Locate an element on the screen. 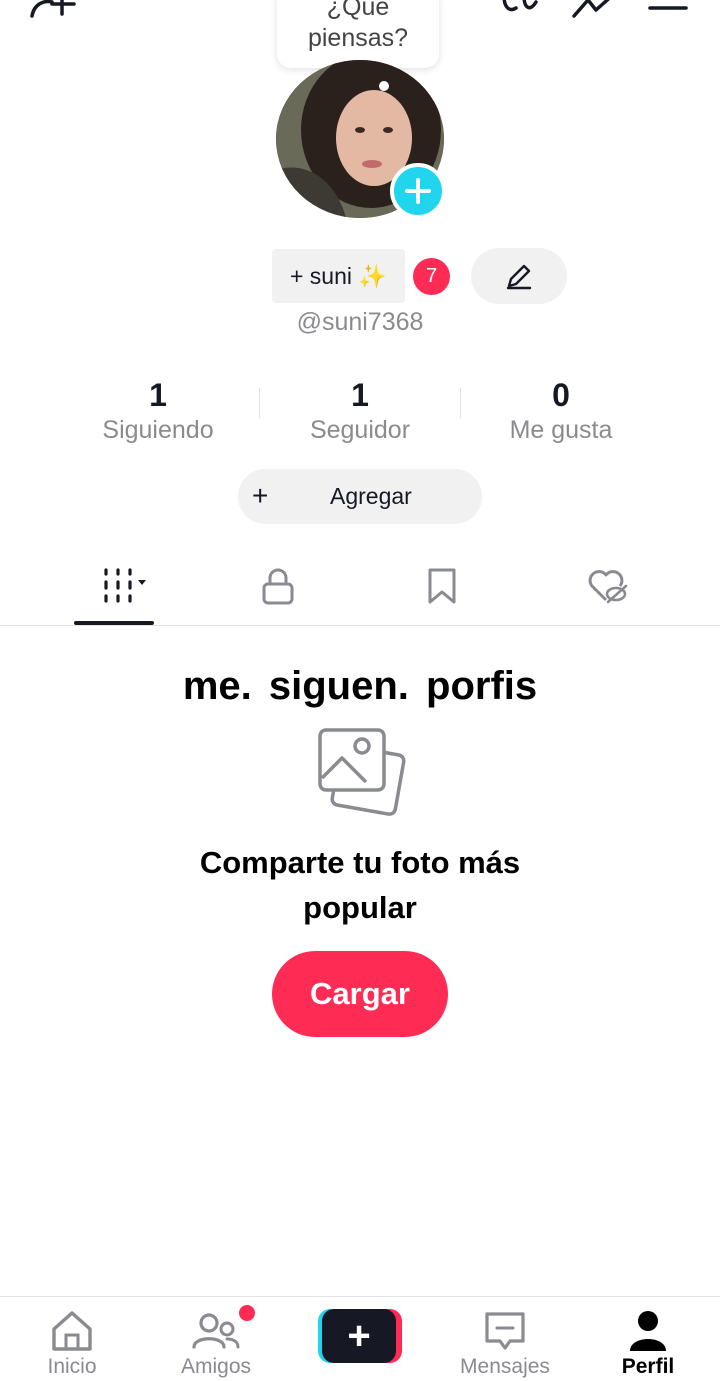 This screenshot has height=1381, width=720. home-icon is located at coordinates (72, 1331).